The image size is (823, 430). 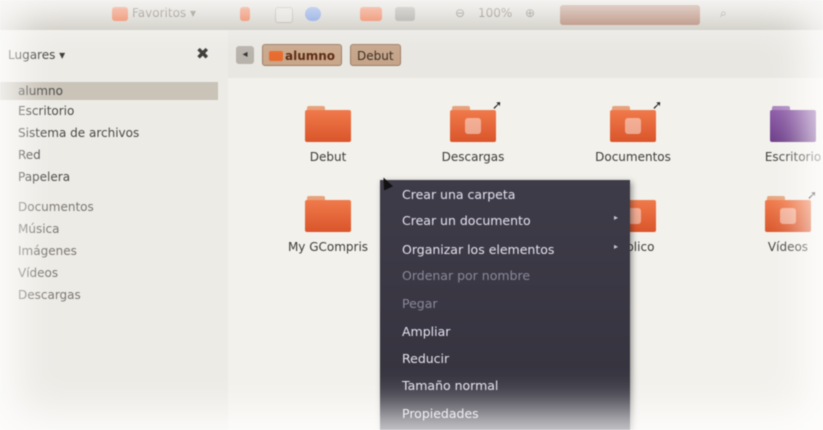 I want to click on bookmarks-menu: Favoritos ▾, so click(x=164, y=13).